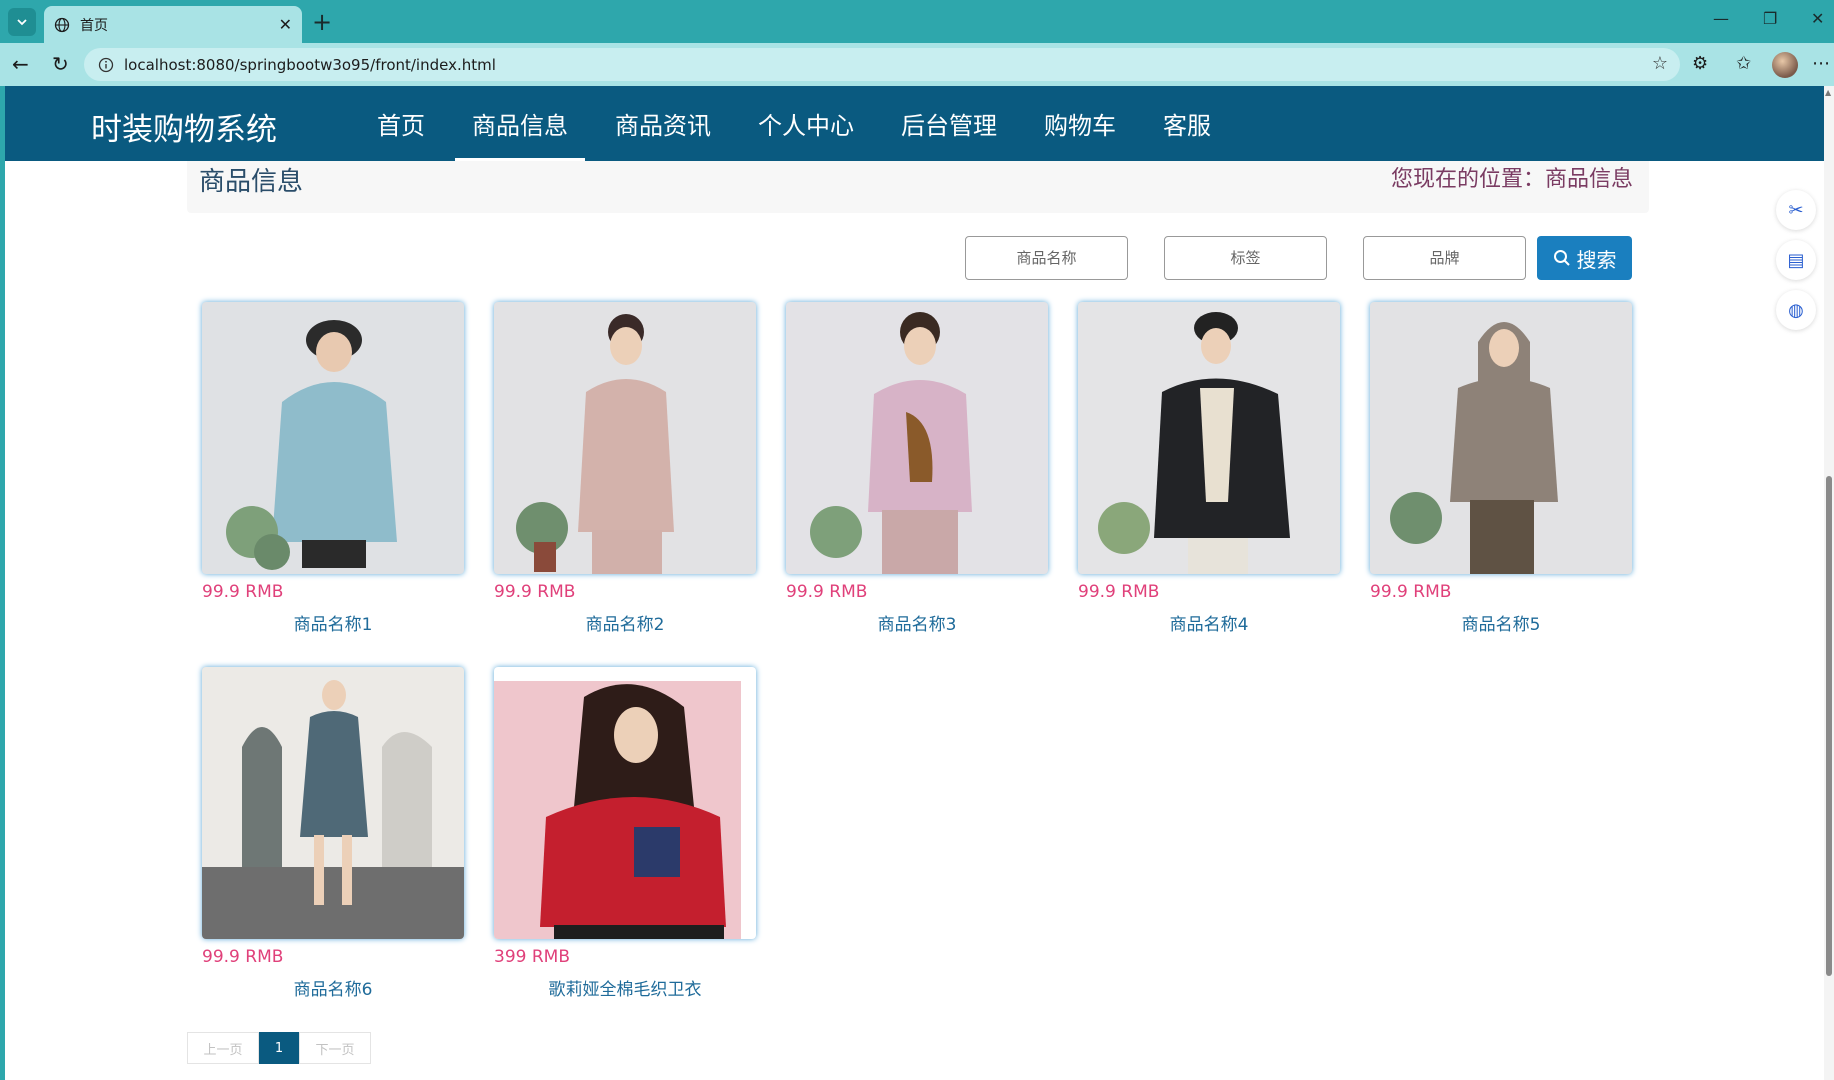 The image size is (1834, 1080). Describe the element at coordinates (1828, 92) in the screenshot. I see `scroll-up-icon: ▲` at that location.